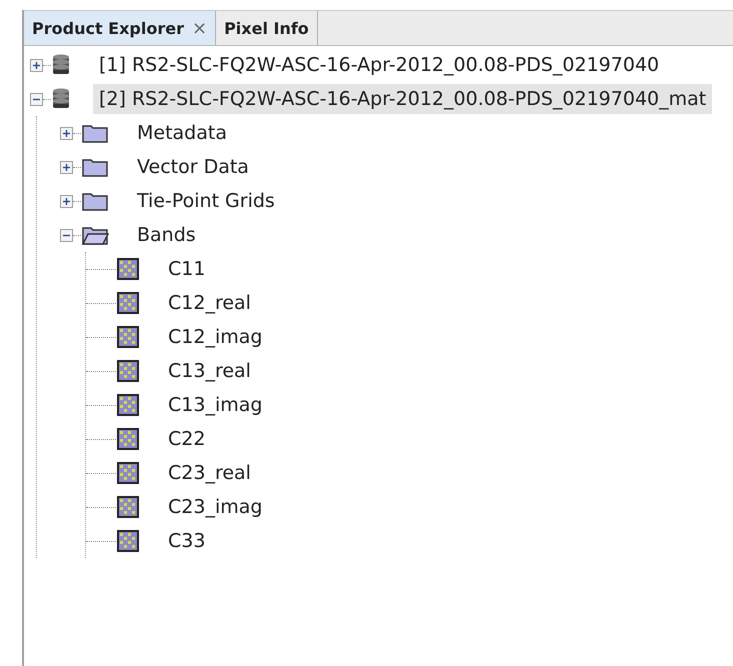 The height and width of the screenshot is (666, 733). I want to click on tree-item: C12_real, so click(209, 303).